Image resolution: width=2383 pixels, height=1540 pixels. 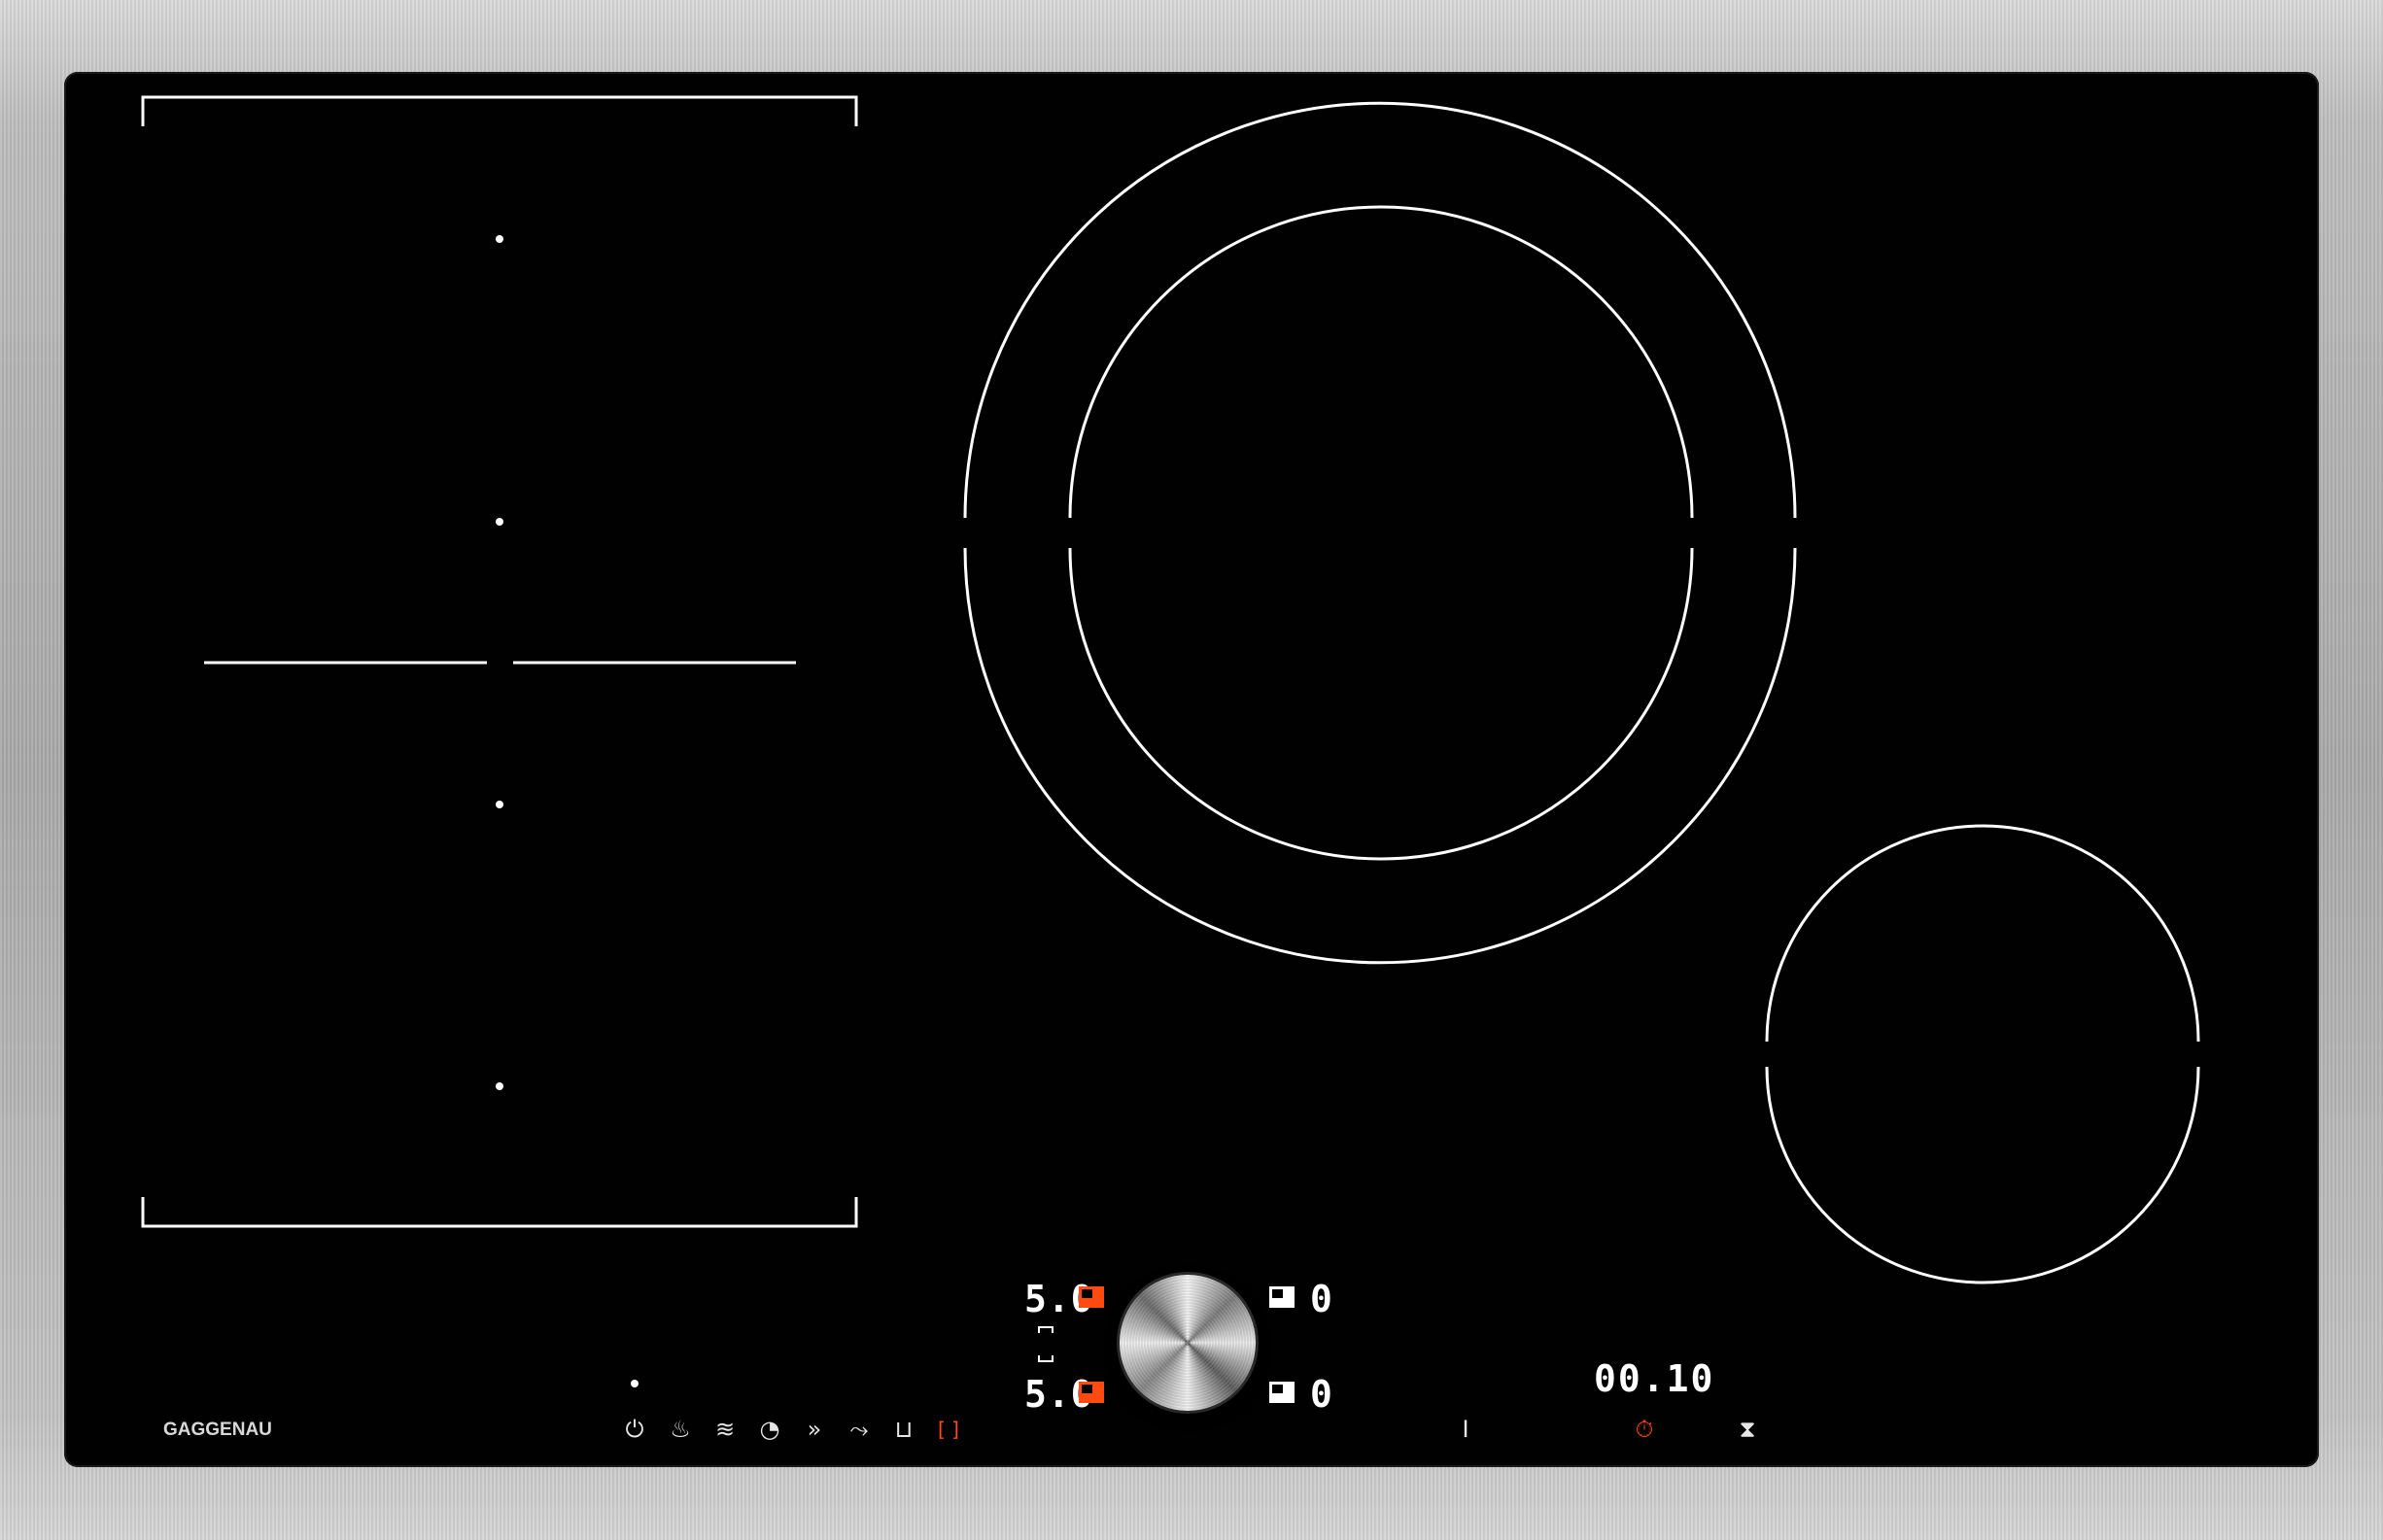 I want to click on hourglass-icon: ⧗, so click(x=1748, y=1429).